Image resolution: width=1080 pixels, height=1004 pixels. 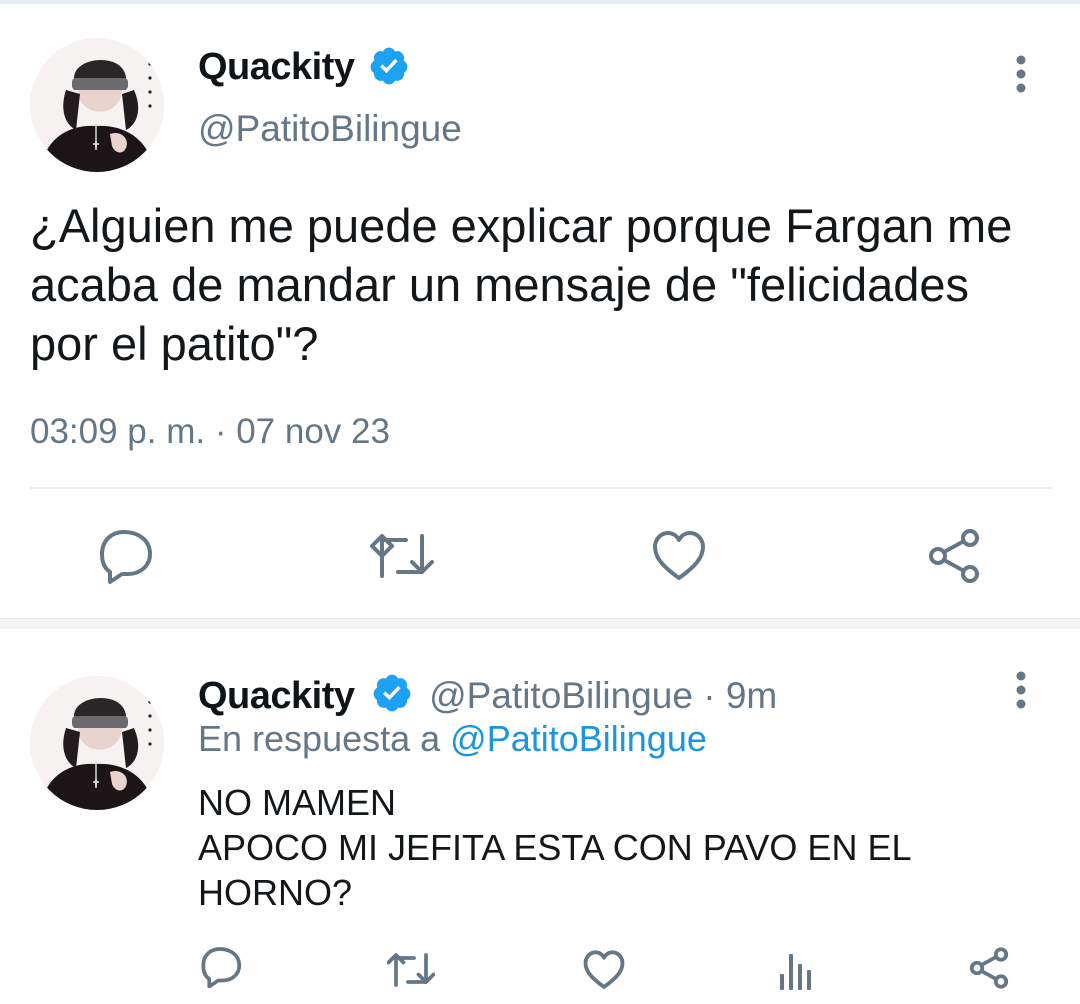 I want to click on divider, so click(x=541, y=488).